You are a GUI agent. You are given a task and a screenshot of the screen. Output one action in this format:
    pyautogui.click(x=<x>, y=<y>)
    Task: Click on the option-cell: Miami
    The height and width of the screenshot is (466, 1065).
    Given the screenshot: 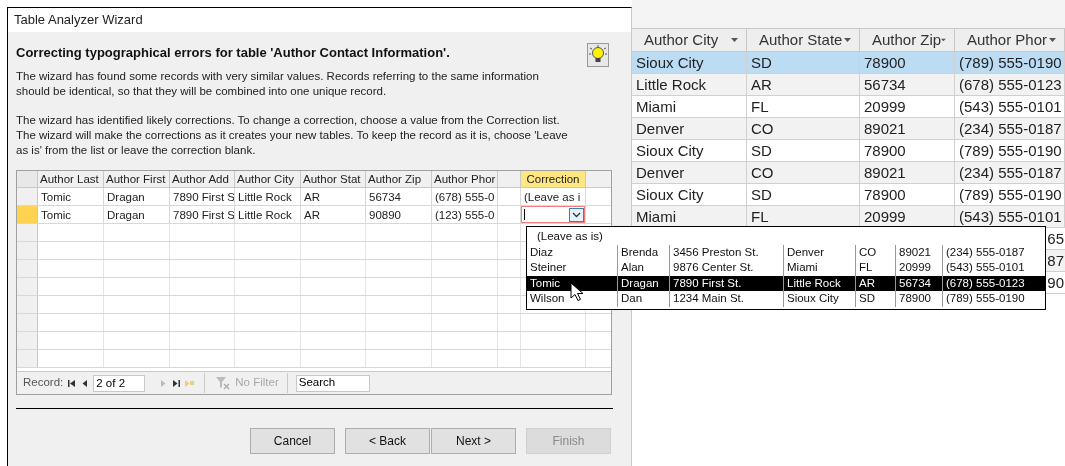 What is the action you would take?
    pyautogui.click(x=820, y=268)
    